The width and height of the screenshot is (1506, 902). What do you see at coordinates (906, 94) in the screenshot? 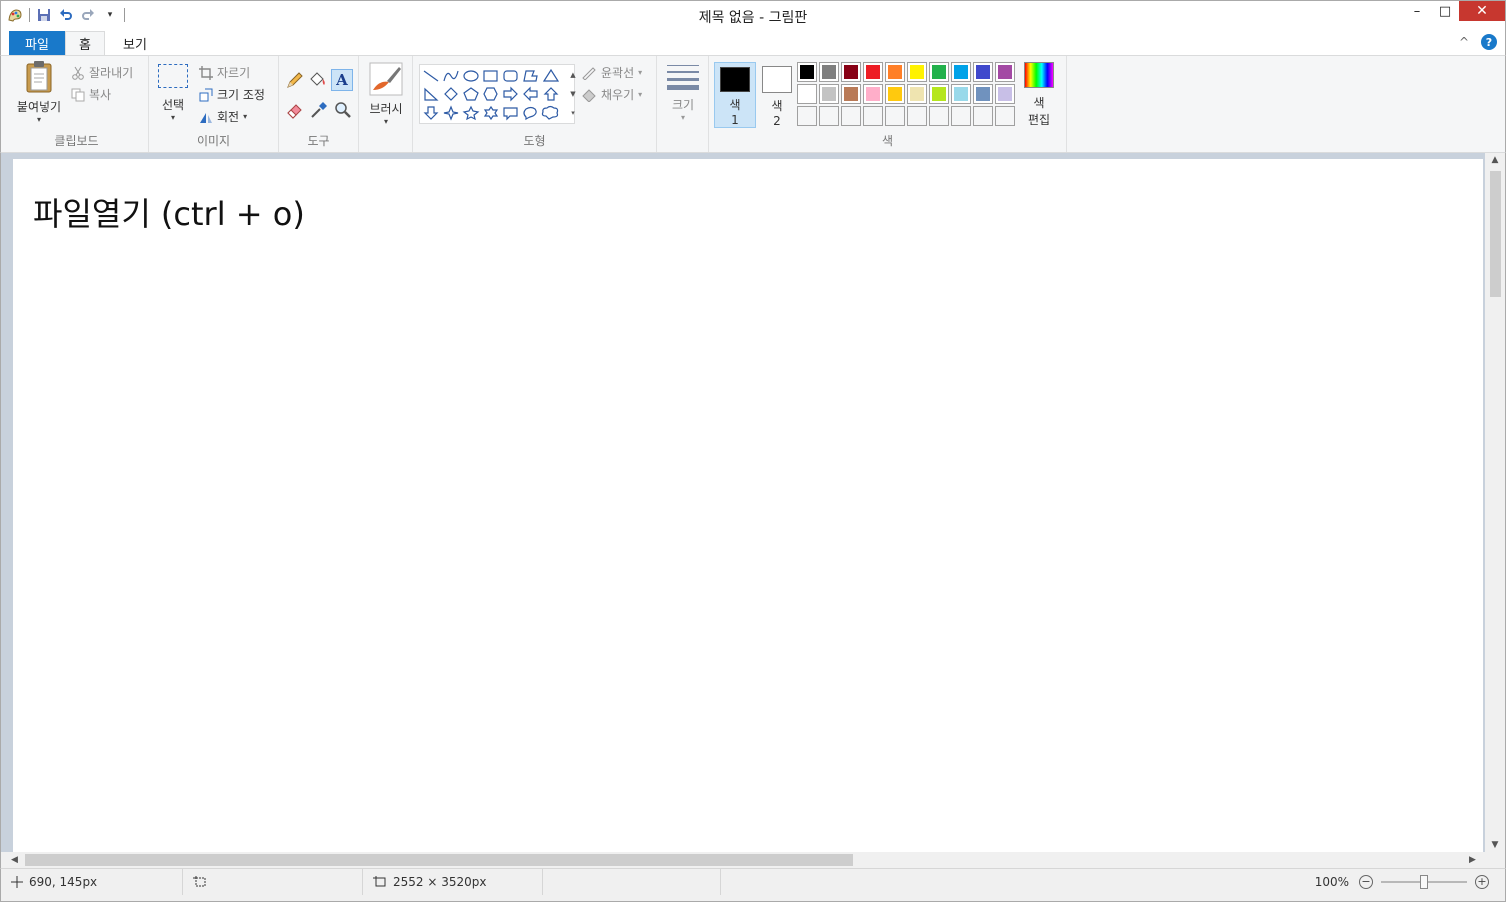
I see `color-palette` at bounding box center [906, 94].